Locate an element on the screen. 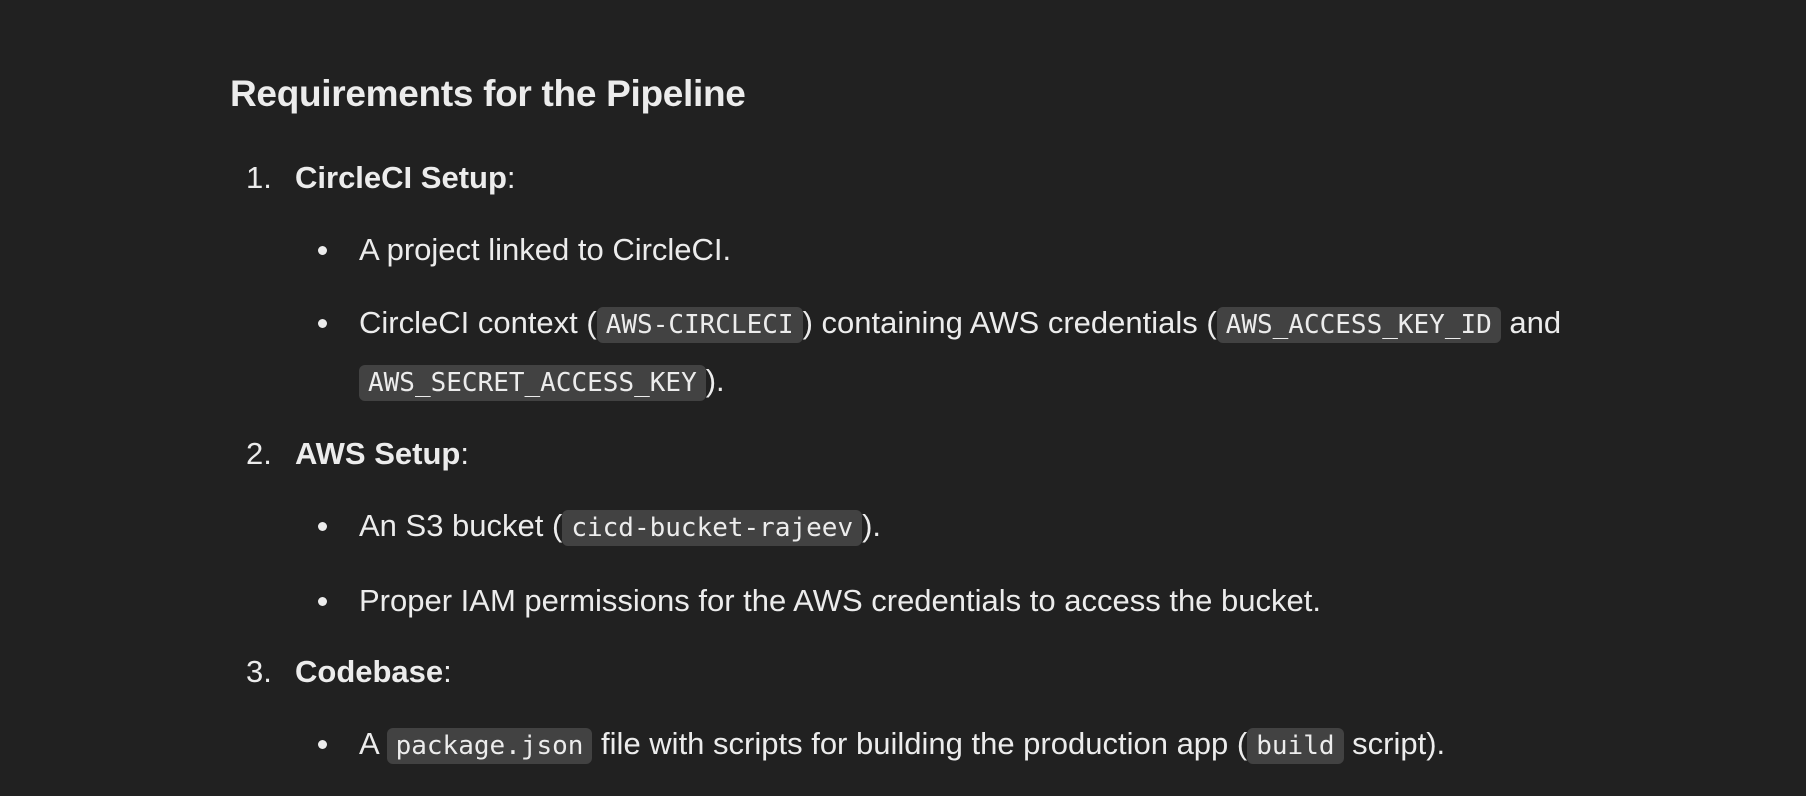  step-heading: Codebase: is located at coordinates (972, 672).